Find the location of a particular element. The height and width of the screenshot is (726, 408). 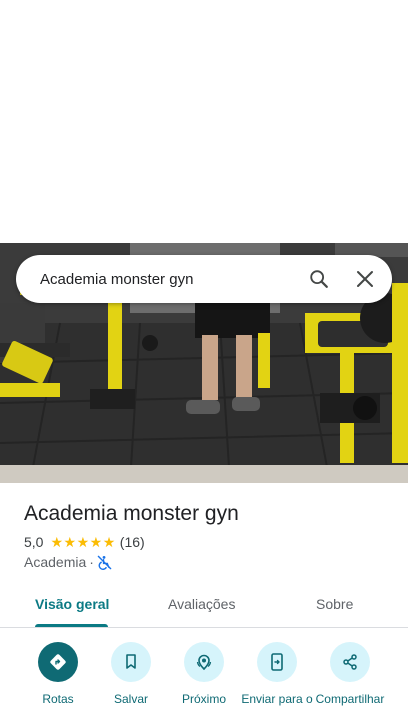

tab-about: Sobre is located at coordinates (334, 604).